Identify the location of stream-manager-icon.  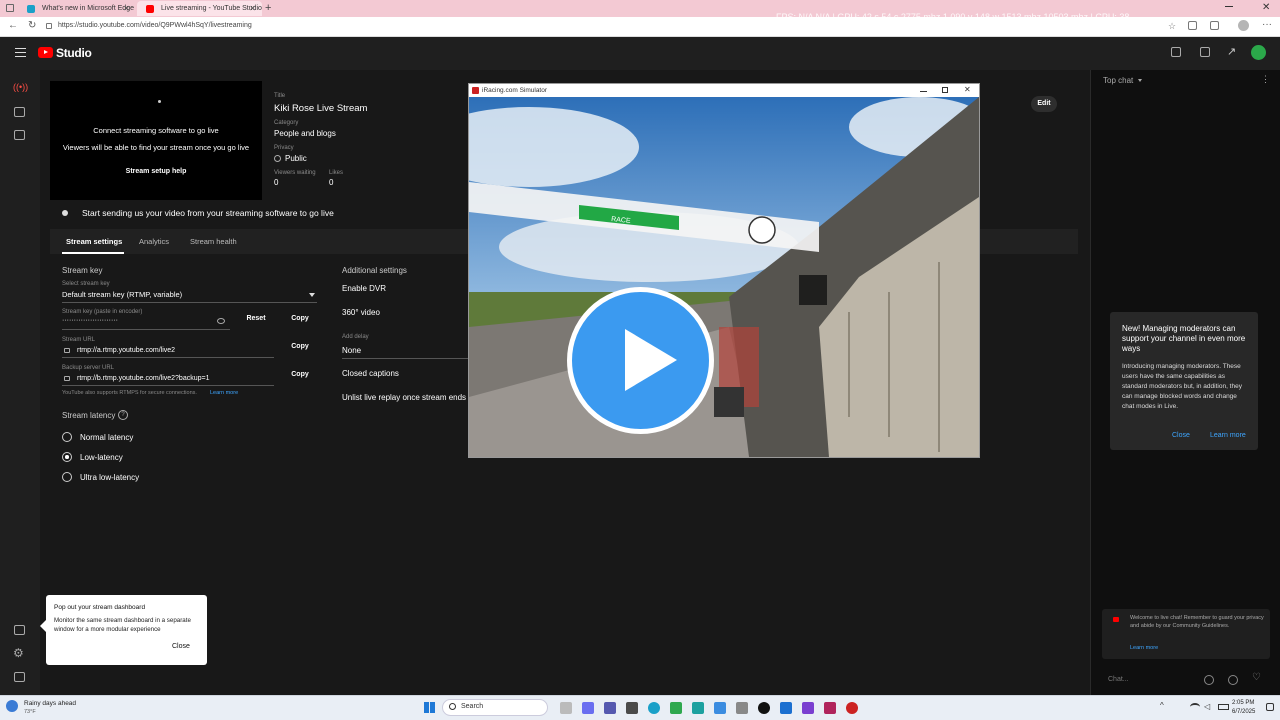
(1176, 52).